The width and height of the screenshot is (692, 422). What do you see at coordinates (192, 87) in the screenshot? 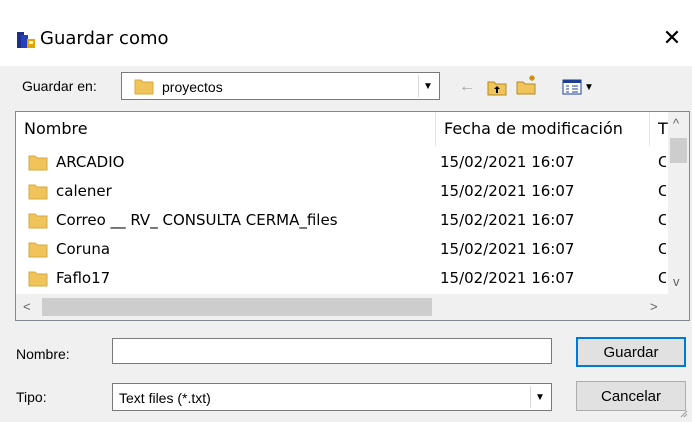
I see `save-in-value: proyectos` at bounding box center [192, 87].